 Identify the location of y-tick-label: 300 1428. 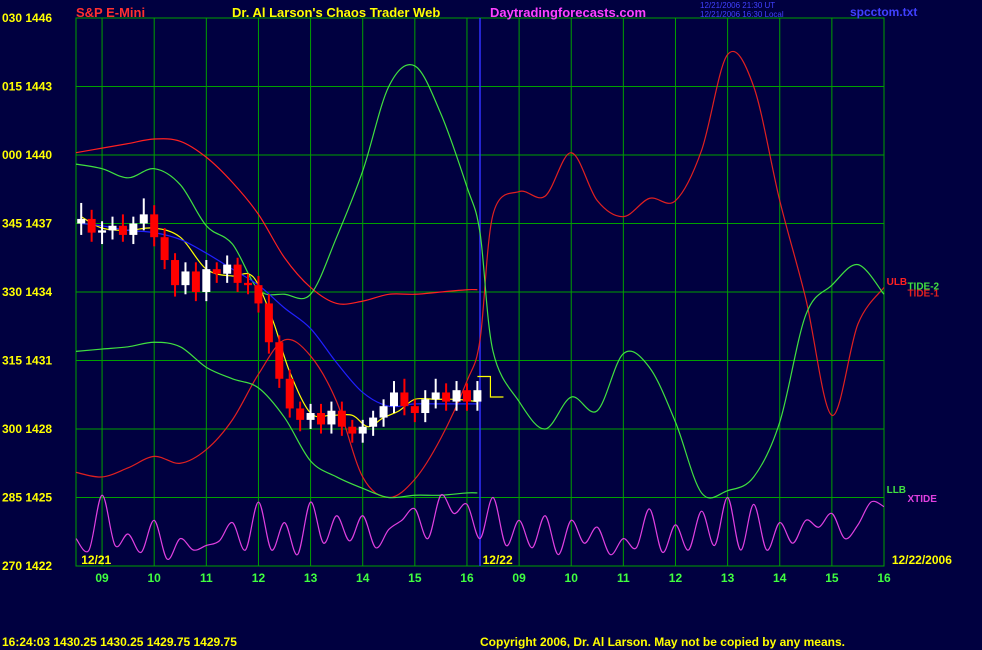
(27, 429).